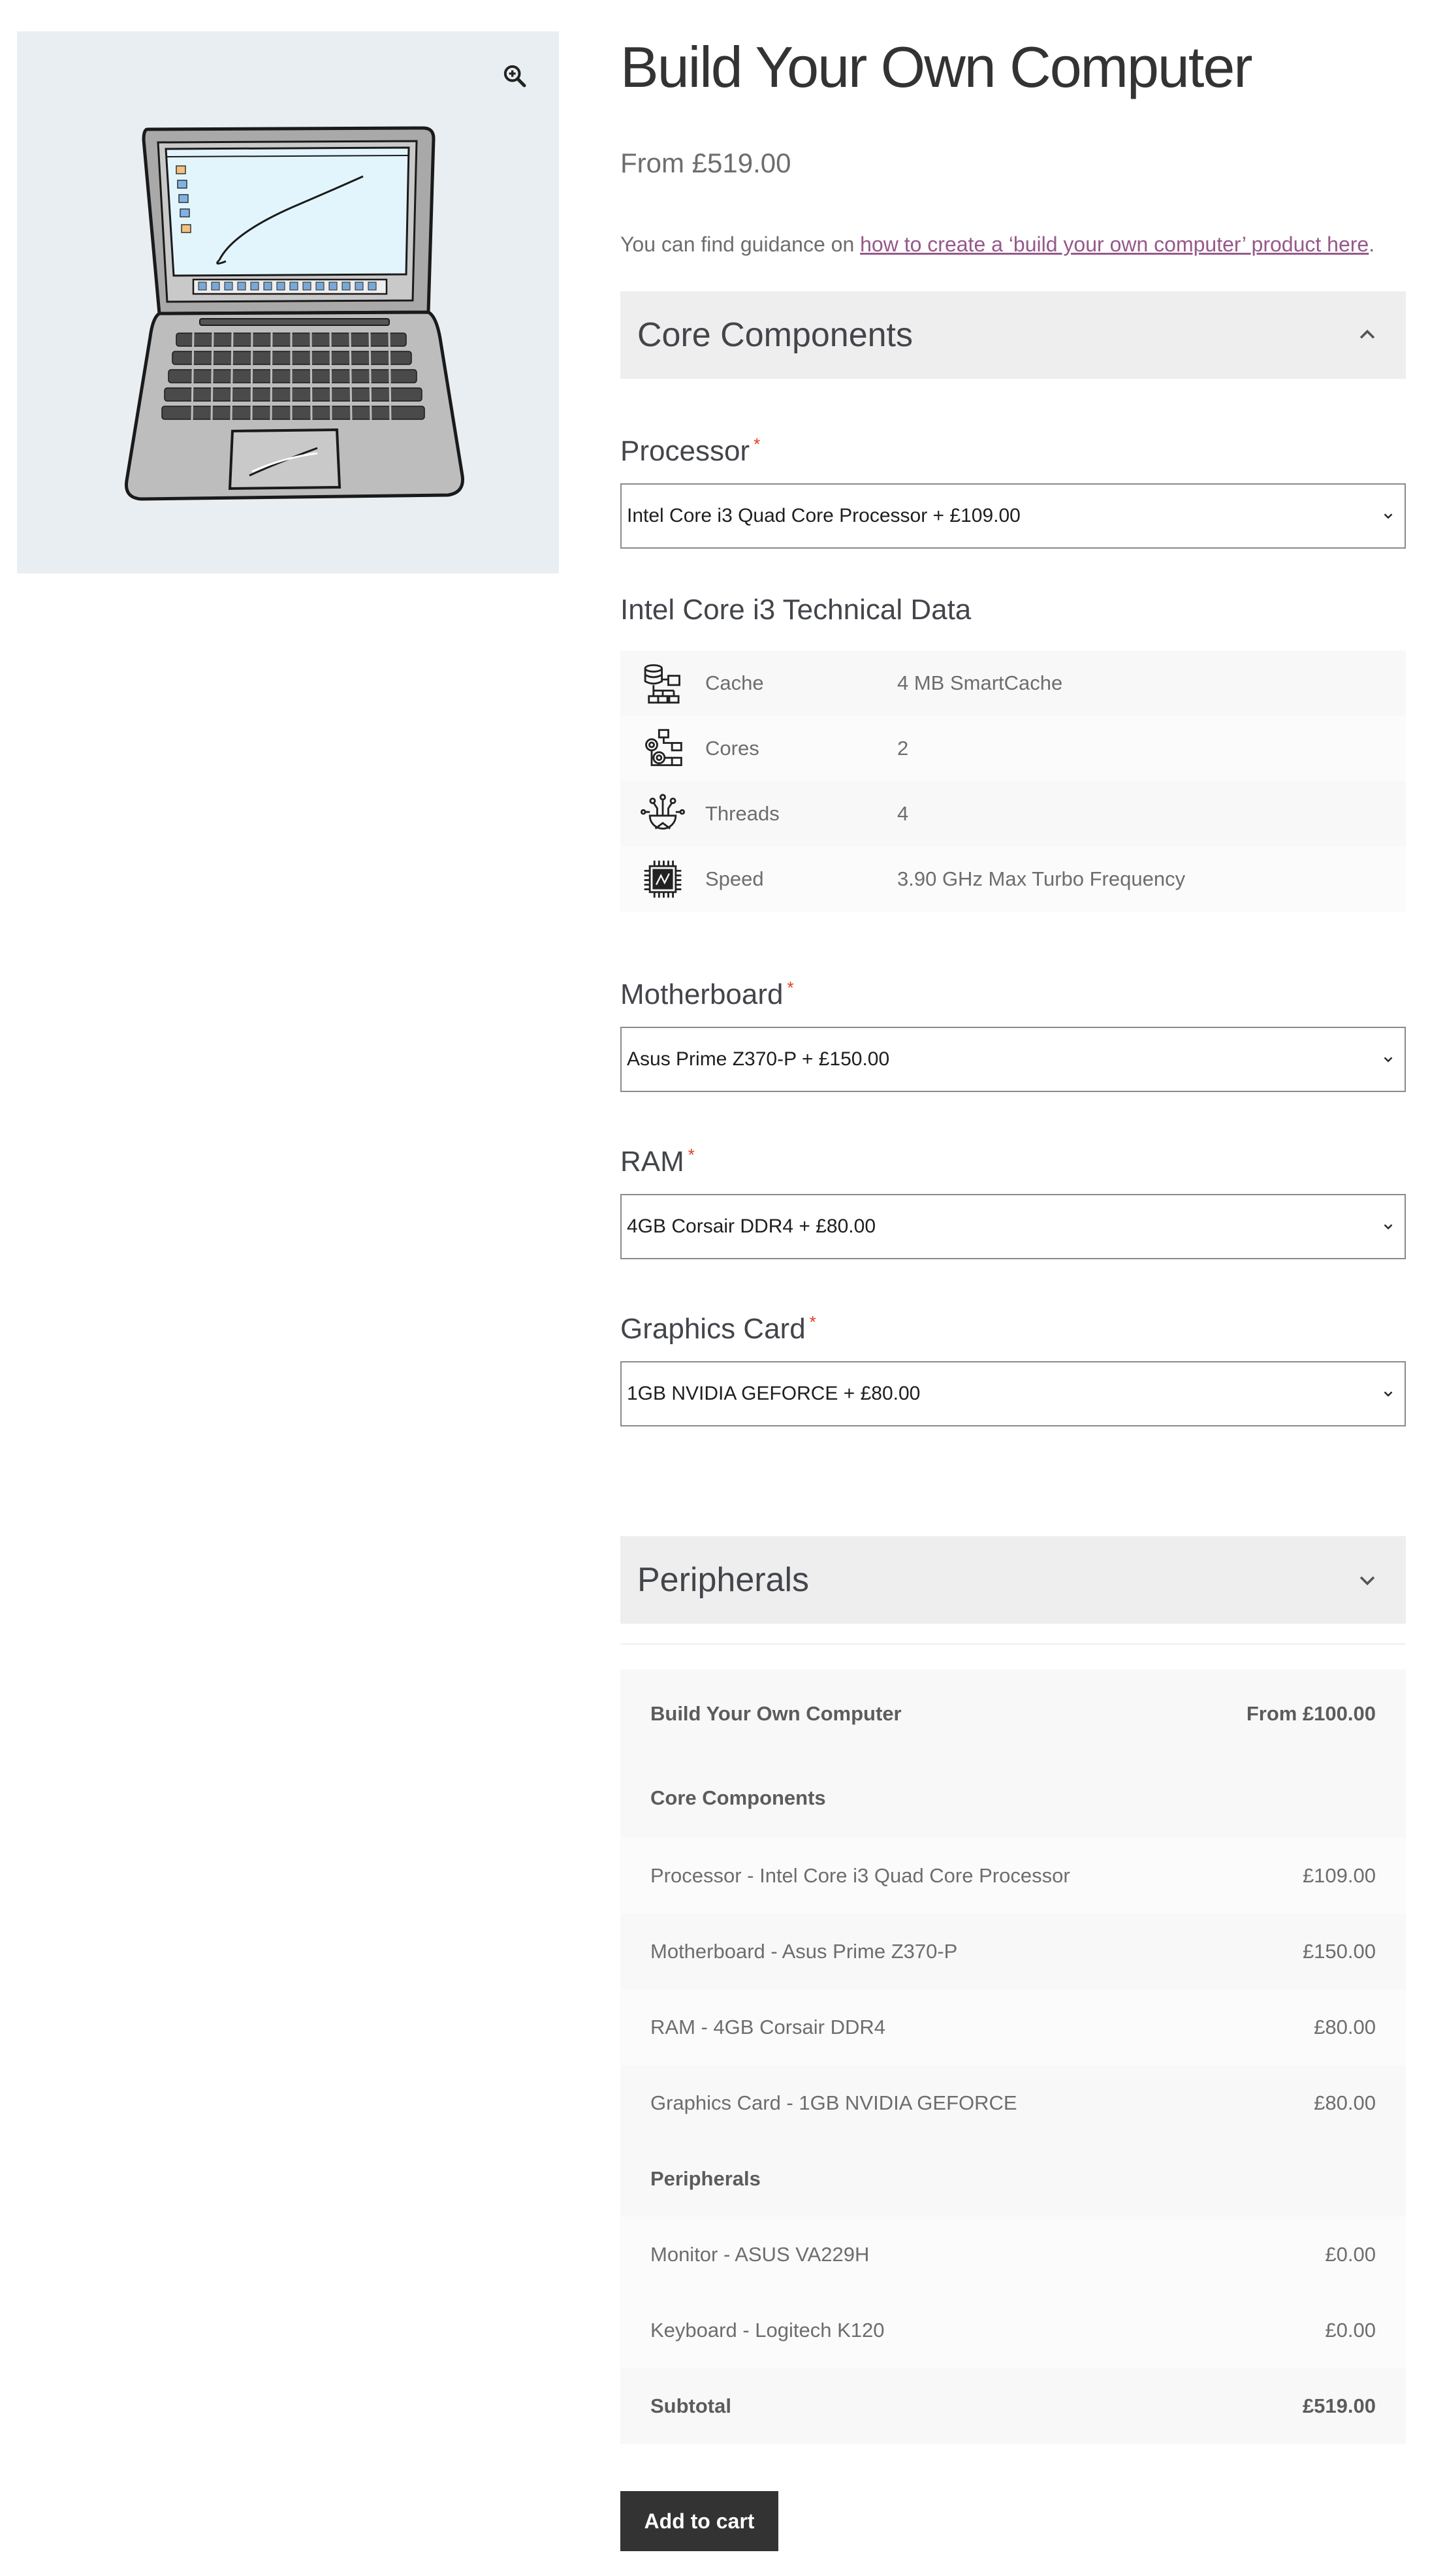  I want to click on totals-core-heading: Core Components, so click(738, 1797).